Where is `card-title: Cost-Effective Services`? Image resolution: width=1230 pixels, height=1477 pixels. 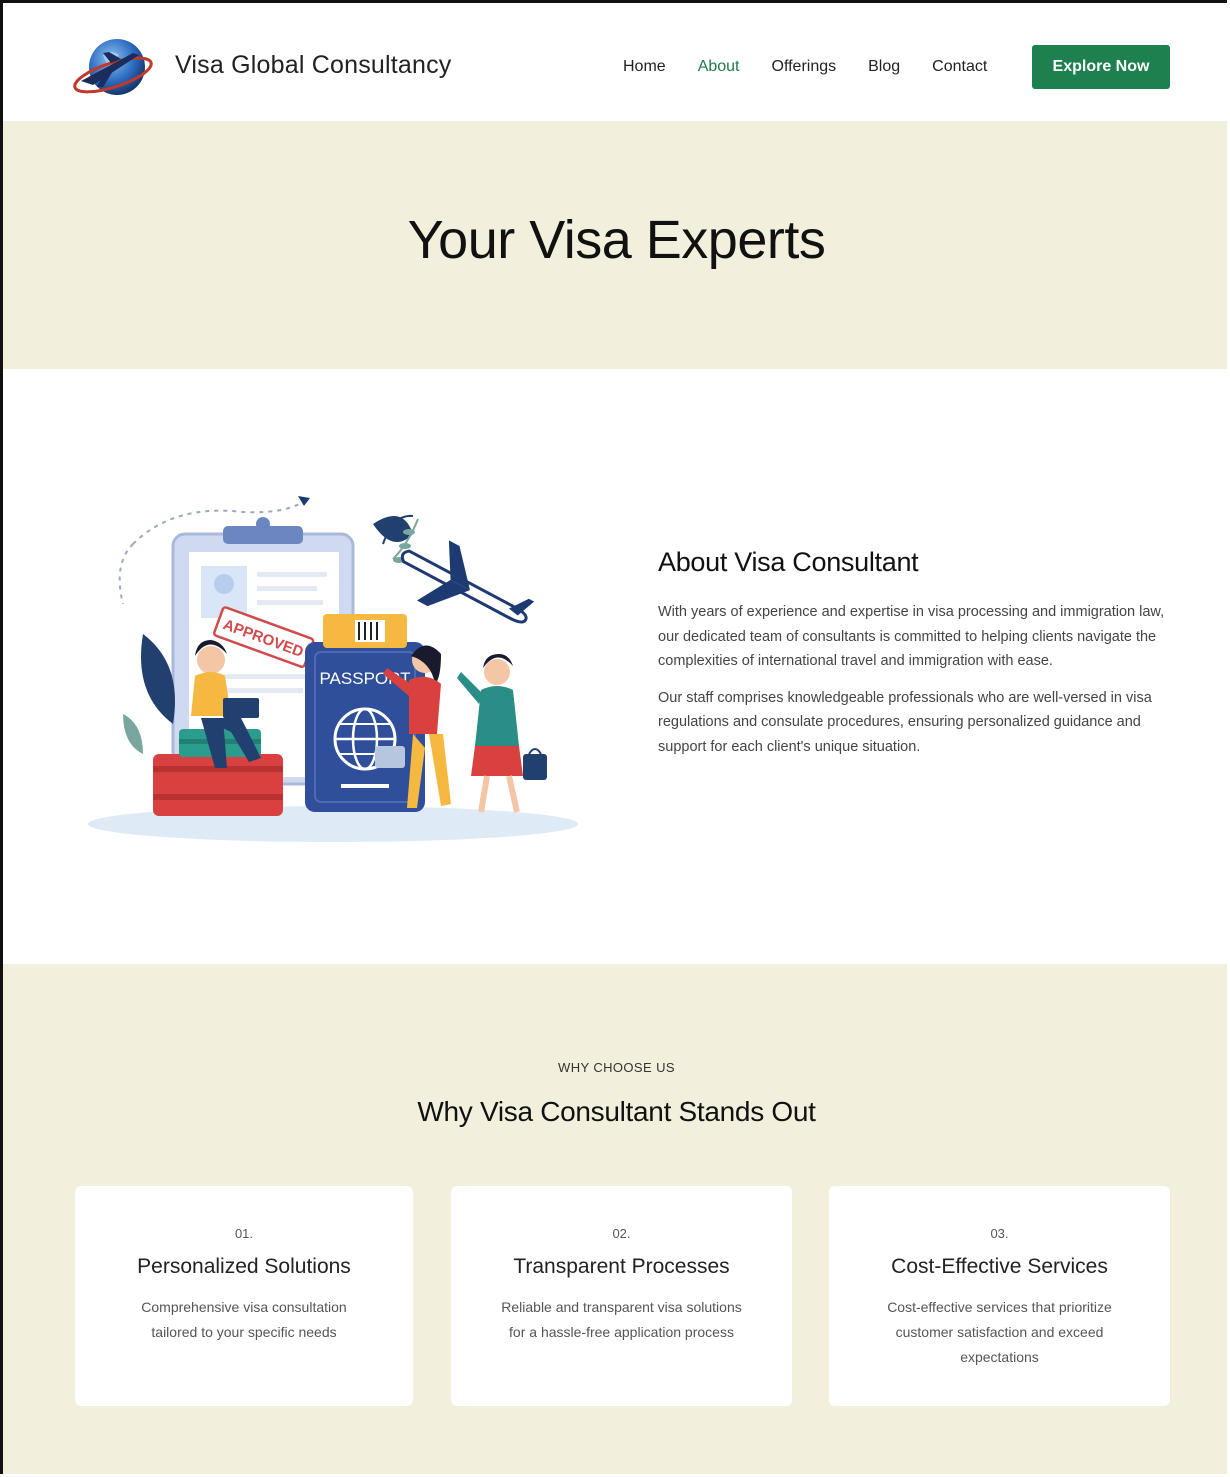 card-title: Cost-Effective Services is located at coordinates (999, 1266).